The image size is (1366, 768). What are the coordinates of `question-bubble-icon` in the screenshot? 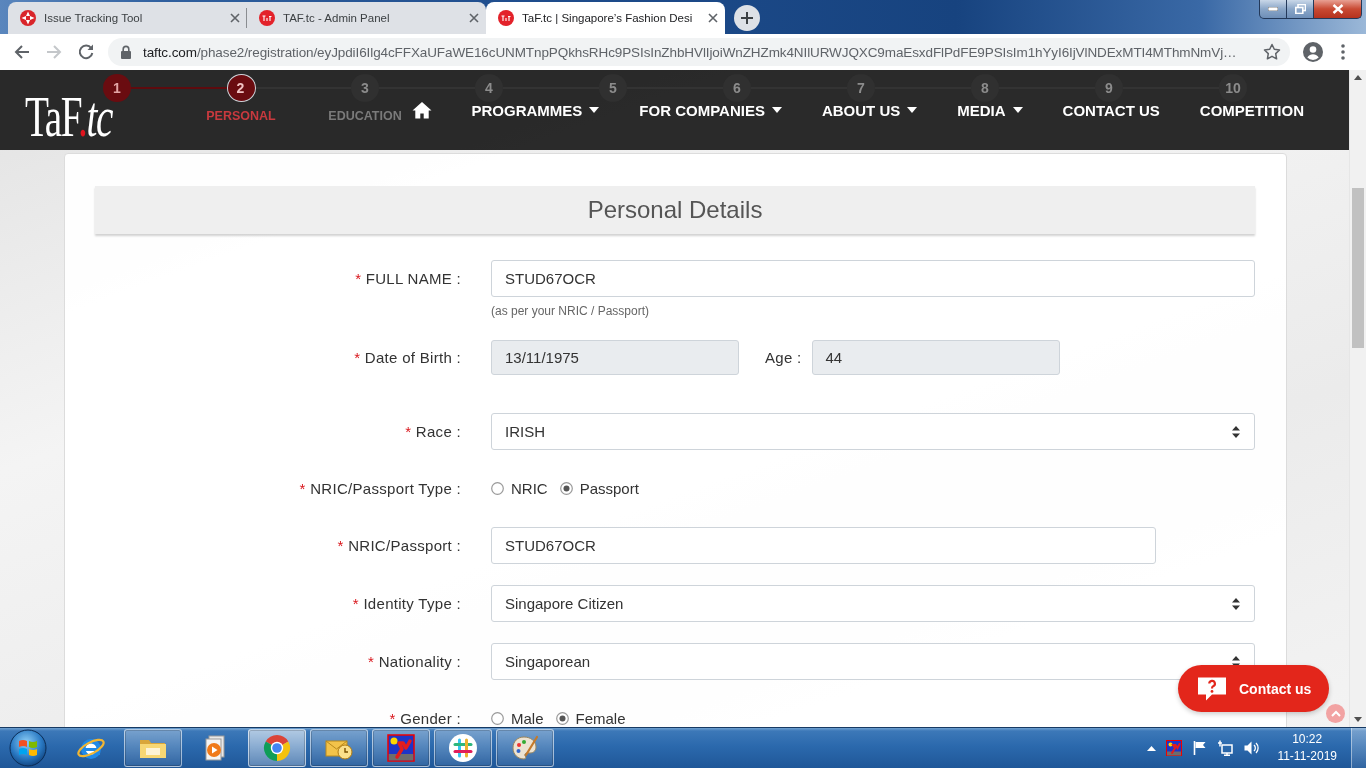 It's located at (1212, 688).